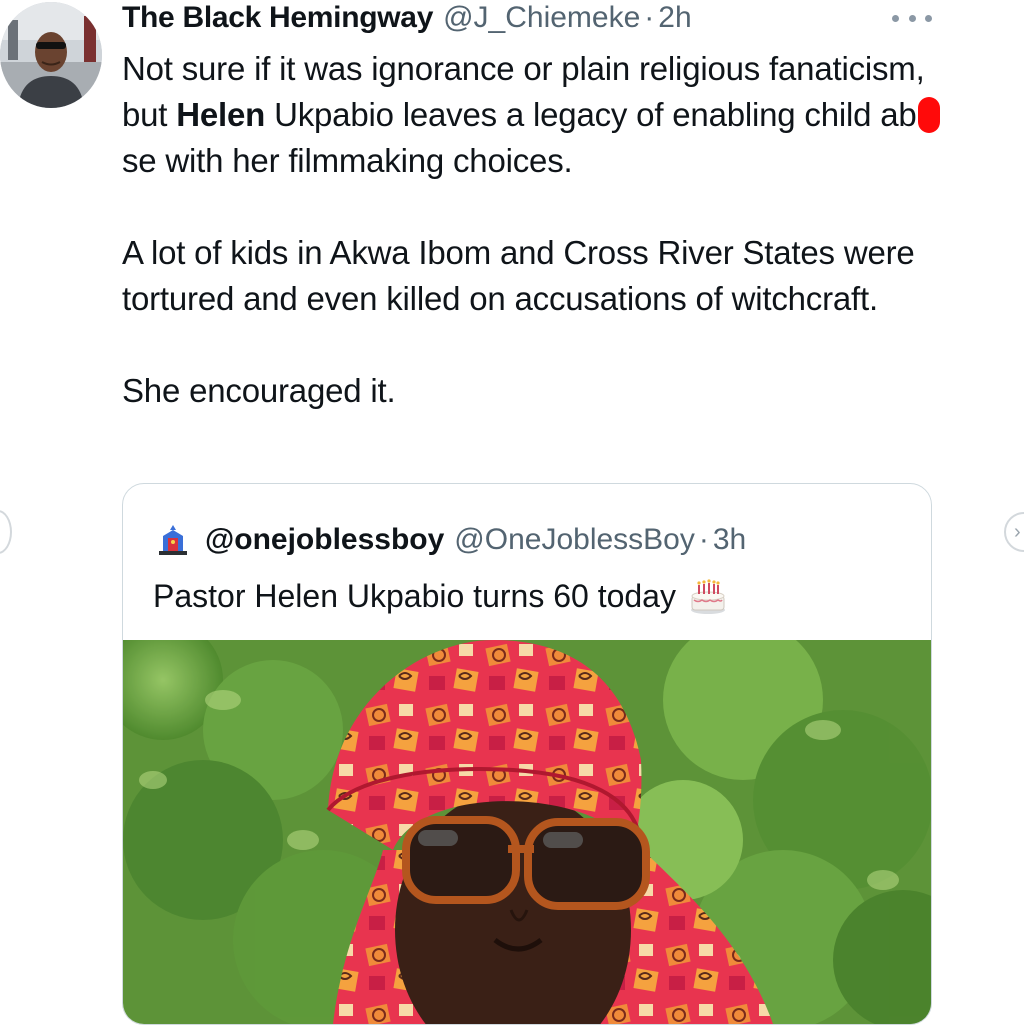 The height and width of the screenshot is (1025, 1024). I want to click on quoted-tweet-time: 3h, so click(729, 540).